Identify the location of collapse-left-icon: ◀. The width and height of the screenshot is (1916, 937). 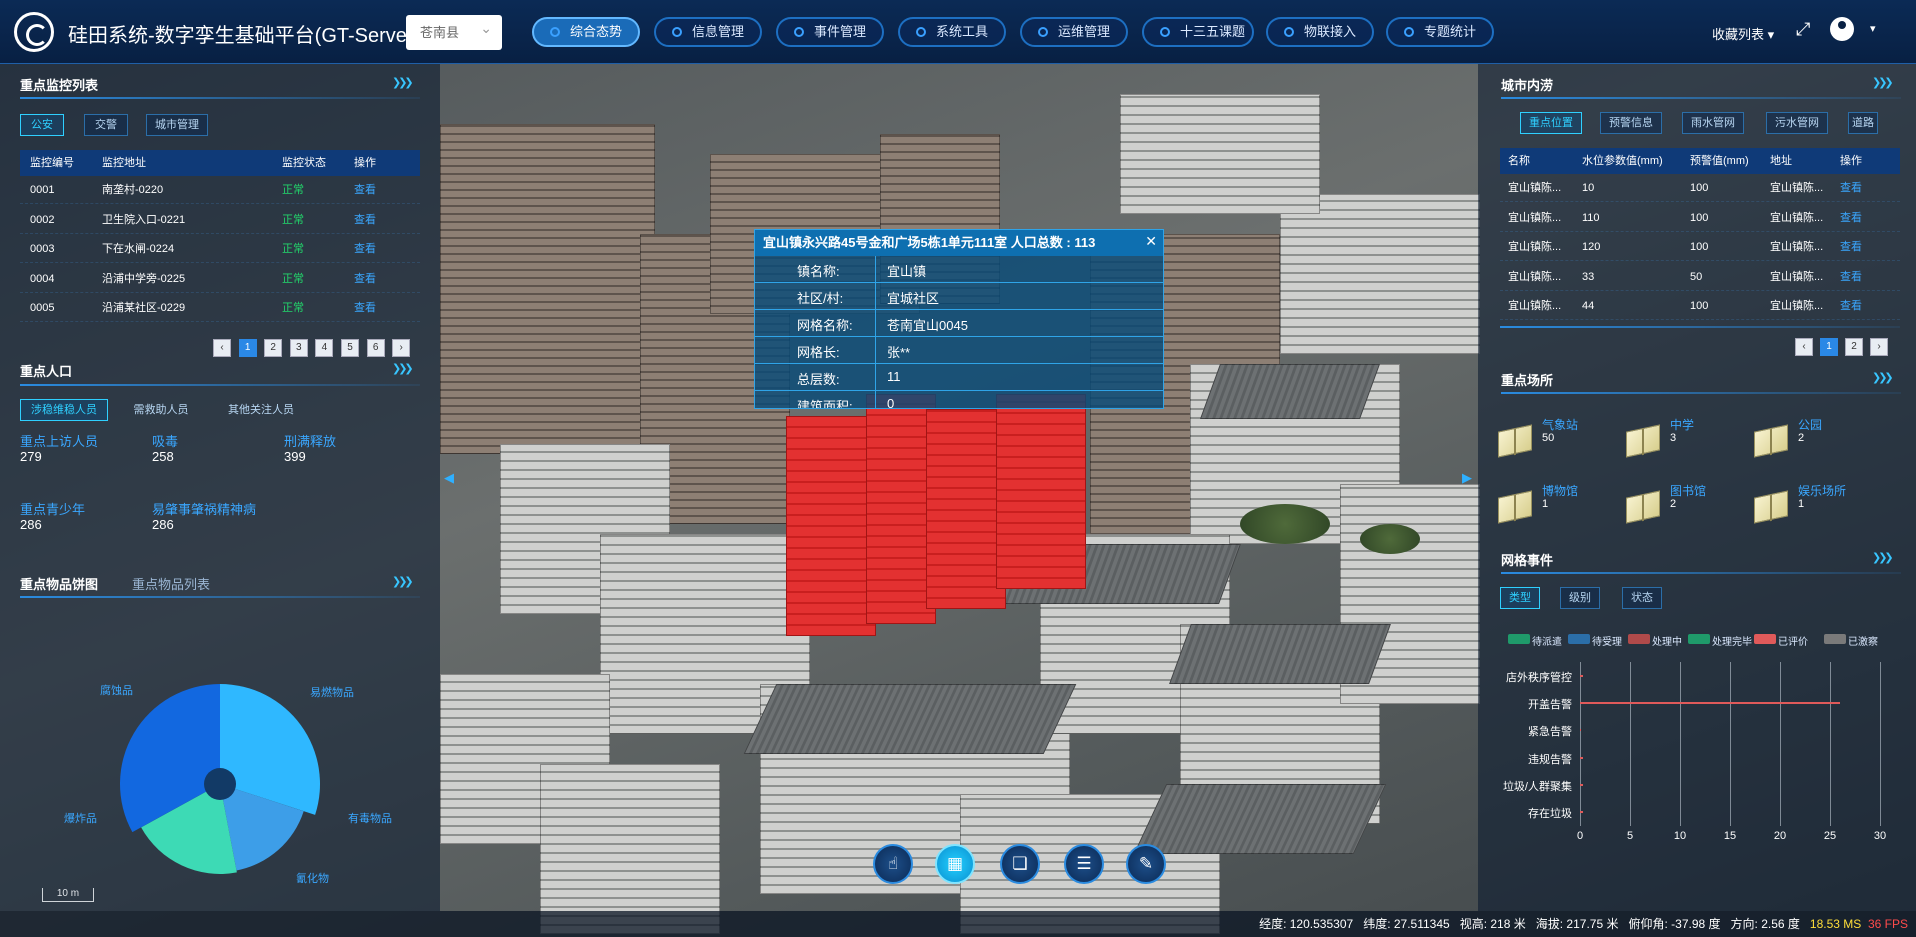
(449, 478).